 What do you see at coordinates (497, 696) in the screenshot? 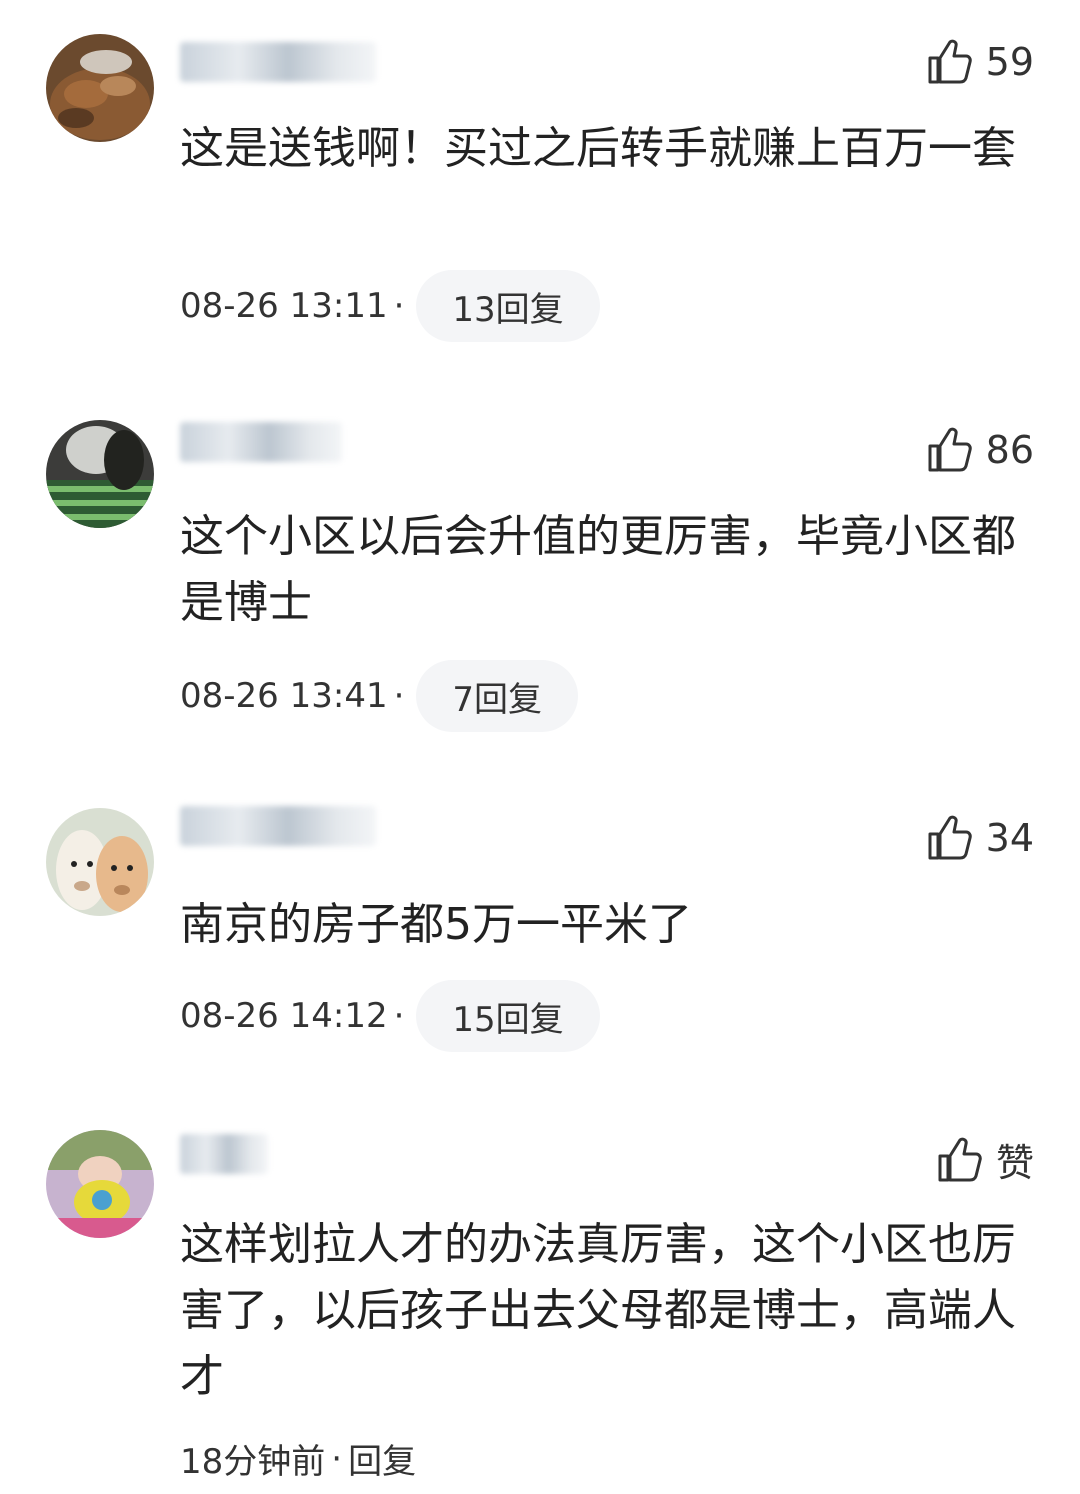
I see `reply-button: 7回复` at bounding box center [497, 696].